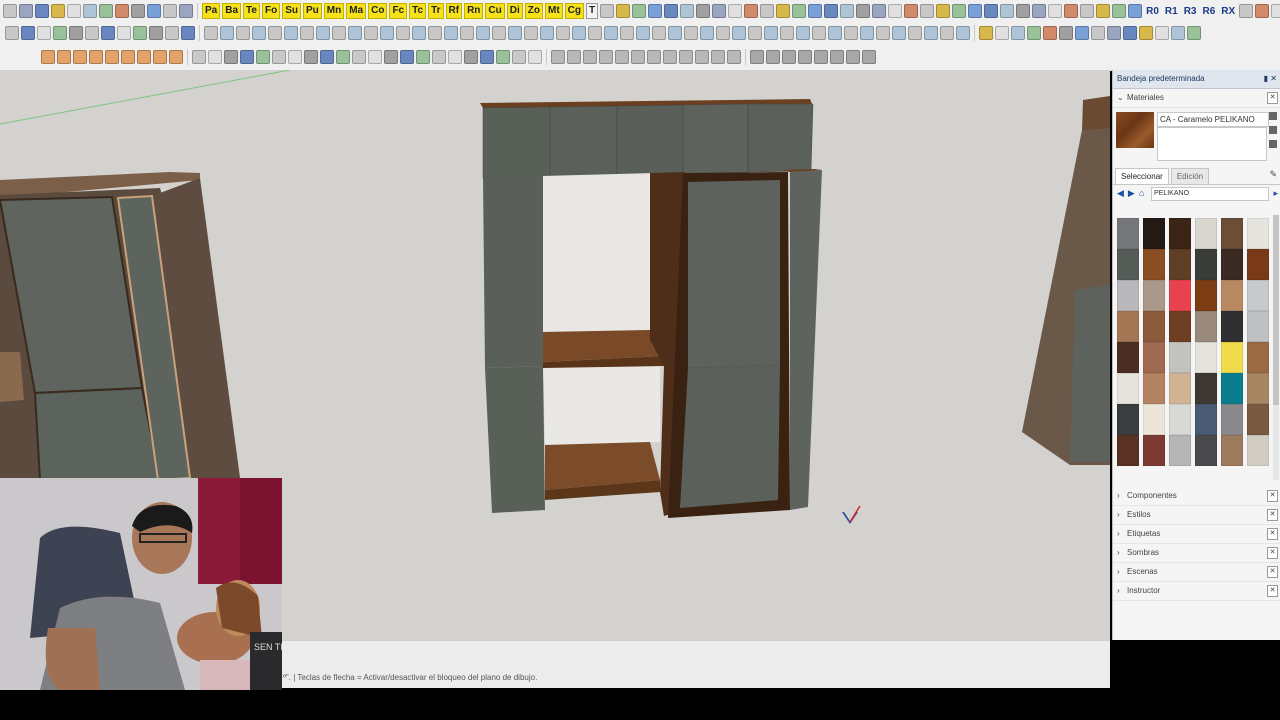 This screenshot has height=720, width=1280. Describe the element at coordinates (334, 11) in the screenshot. I see `toolbar-shortcut-button: Mn` at that location.